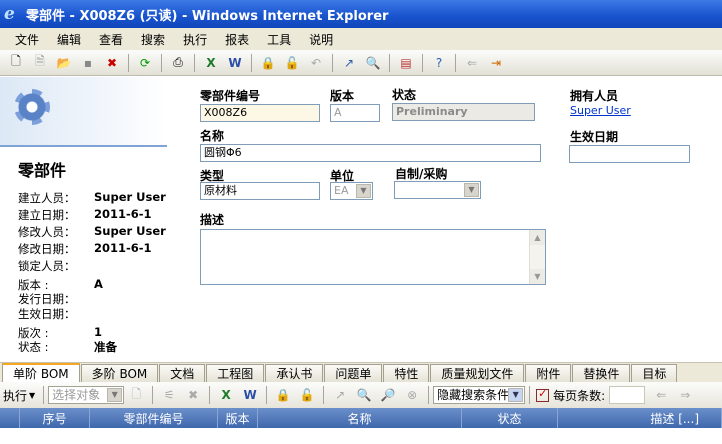 The image size is (722, 444). What do you see at coordinates (463, 112) in the screenshot?
I see `state-field: Preliminary` at bounding box center [463, 112].